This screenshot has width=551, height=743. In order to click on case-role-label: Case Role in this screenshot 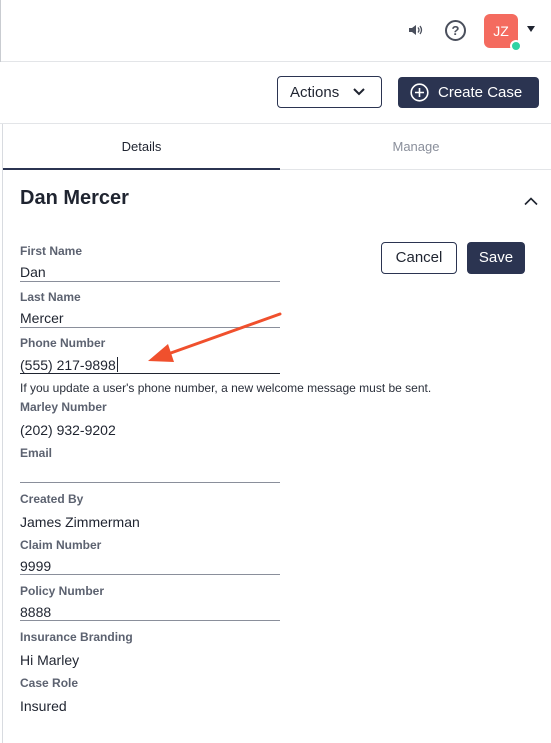, I will do `click(49, 683)`.